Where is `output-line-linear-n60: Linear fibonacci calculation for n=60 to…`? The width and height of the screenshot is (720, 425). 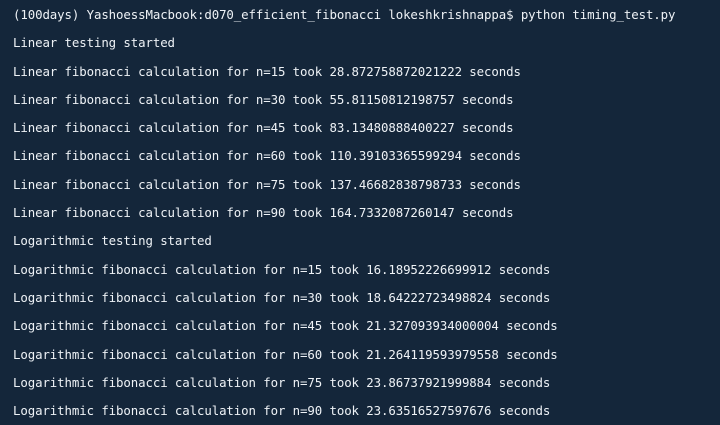
output-line-linear-n60: Linear fibonacci calculation for n=60 to… is located at coordinates (267, 156).